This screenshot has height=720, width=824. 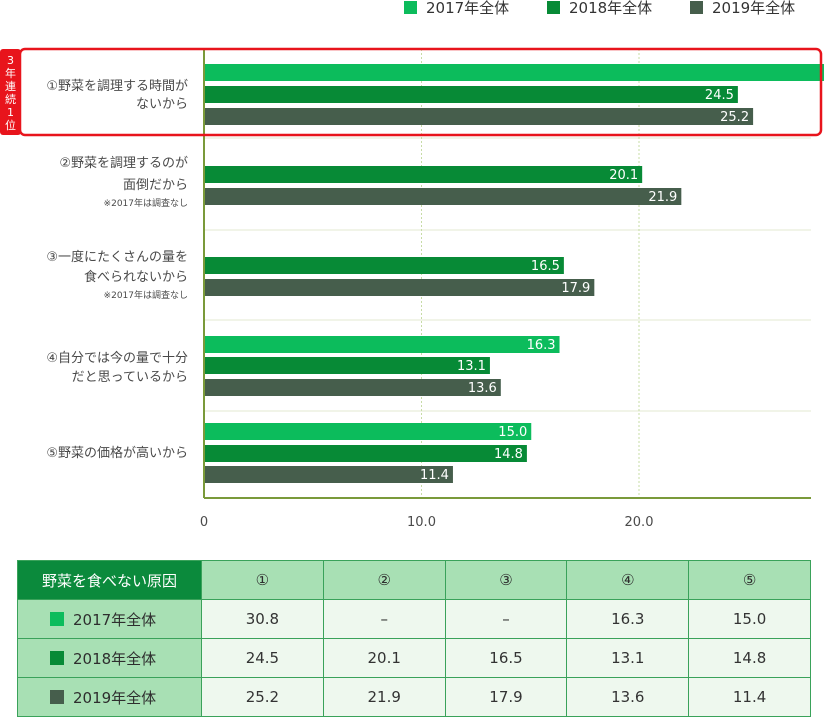 What do you see at coordinates (610, 8) in the screenshot?
I see `legend-label: 2018年全体` at bounding box center [610, 8].